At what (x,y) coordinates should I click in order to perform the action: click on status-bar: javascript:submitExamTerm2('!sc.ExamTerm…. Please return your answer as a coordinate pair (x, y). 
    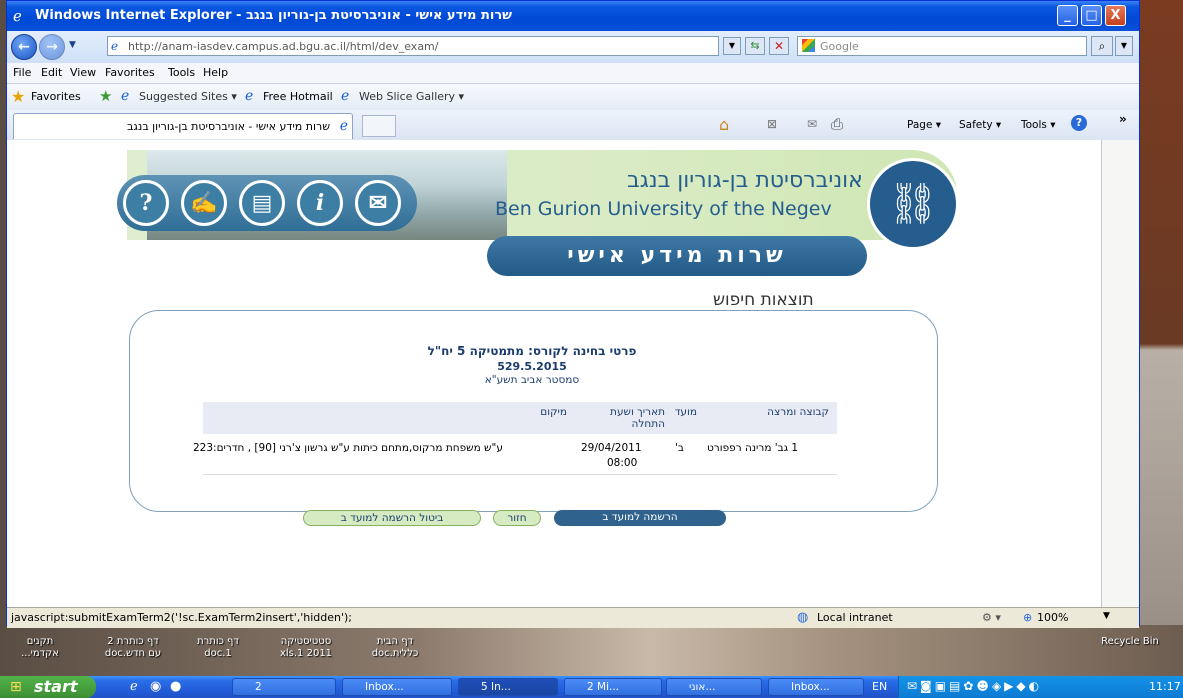
    Looking at the image, I should click on (573, 617).